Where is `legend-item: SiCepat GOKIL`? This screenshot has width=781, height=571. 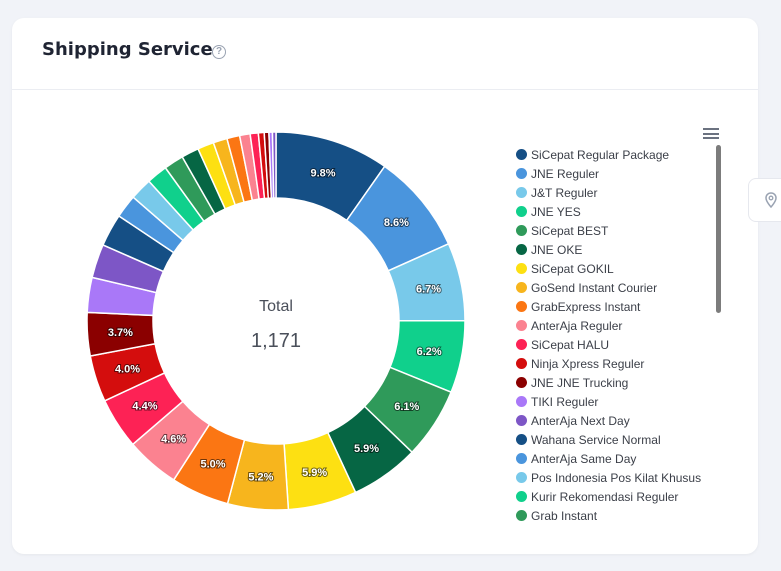 legend-item: SiCepat GOKIL is located at coordinates (616, 268).